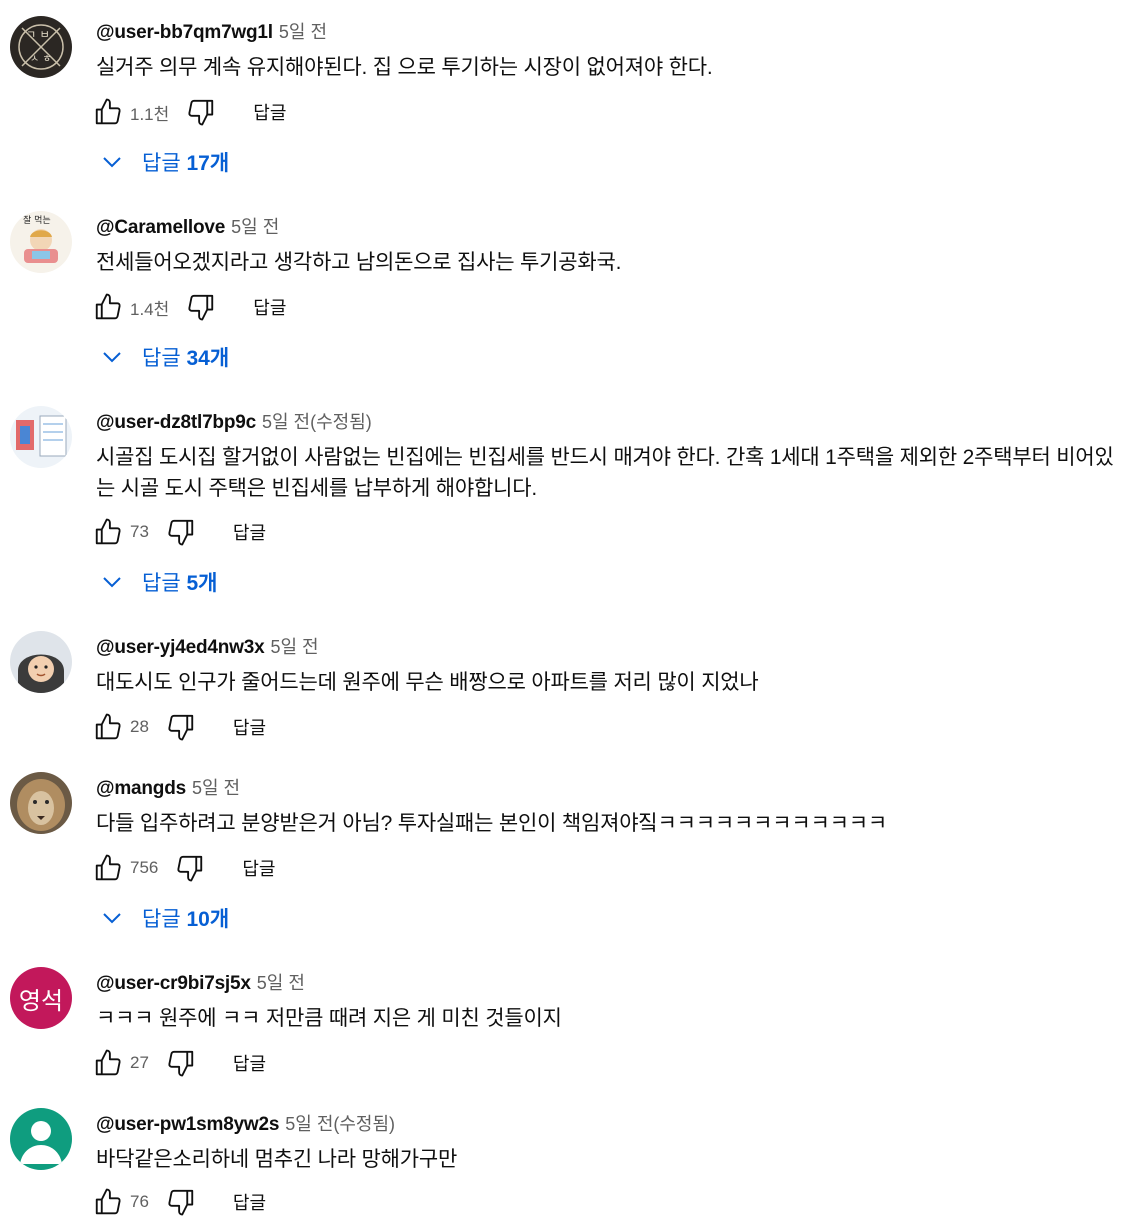 This screenshot has width=1136, height=1227. I want to click on comment-text: 실거주 의무 계속 유지해야된다. 집 으로 투기하는 시장이 없어져야 한다., so click(404, 67).